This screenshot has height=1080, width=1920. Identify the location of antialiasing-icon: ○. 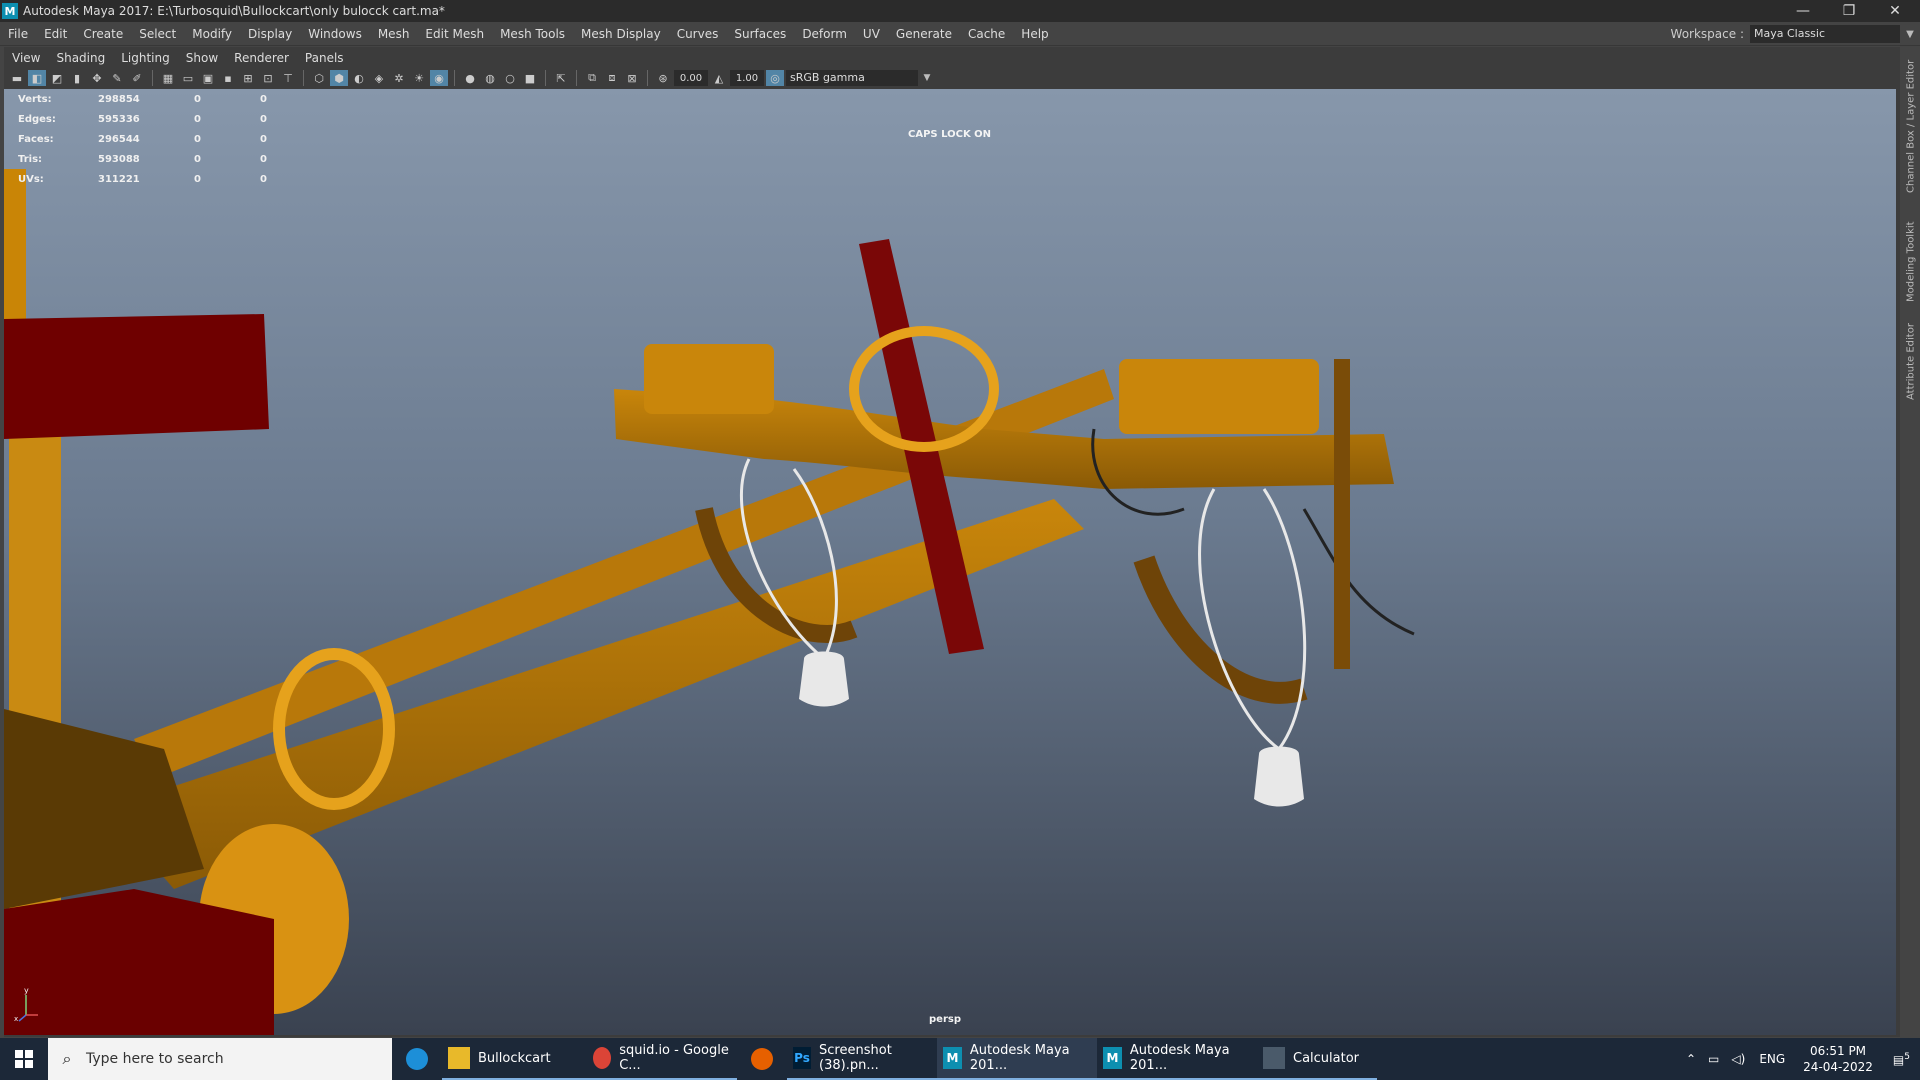
(510, 78).